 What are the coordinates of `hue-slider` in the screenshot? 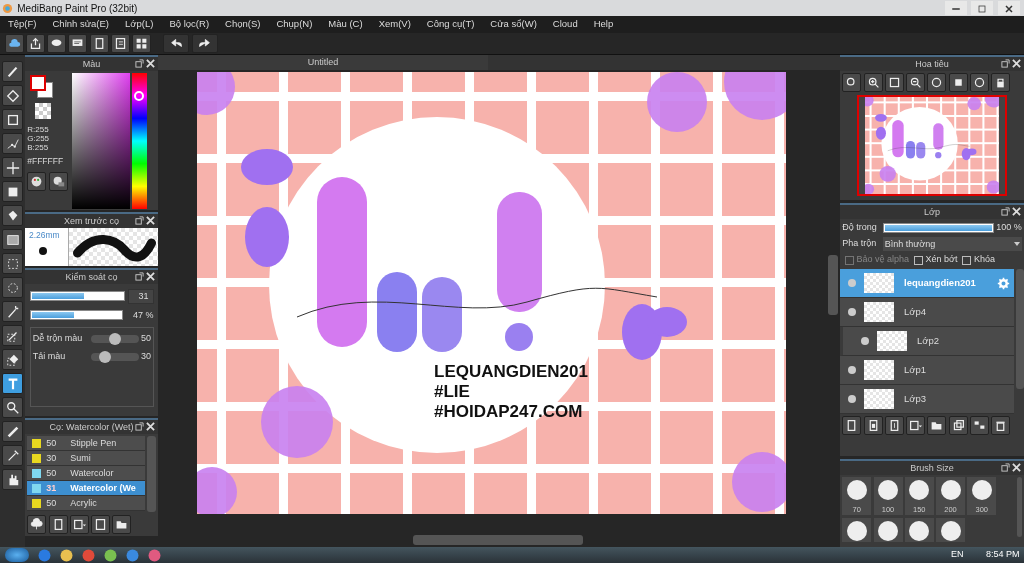 It's located at (139, 141).